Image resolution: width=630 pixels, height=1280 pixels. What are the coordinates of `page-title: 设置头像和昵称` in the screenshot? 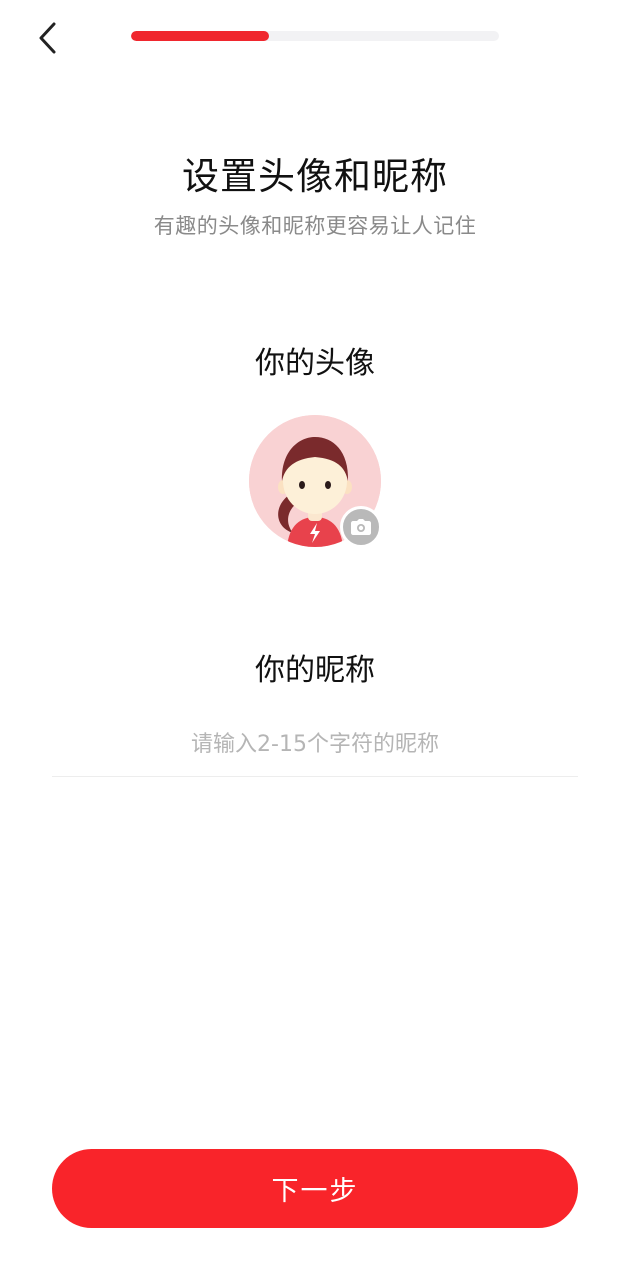 It's located at (315, 176).